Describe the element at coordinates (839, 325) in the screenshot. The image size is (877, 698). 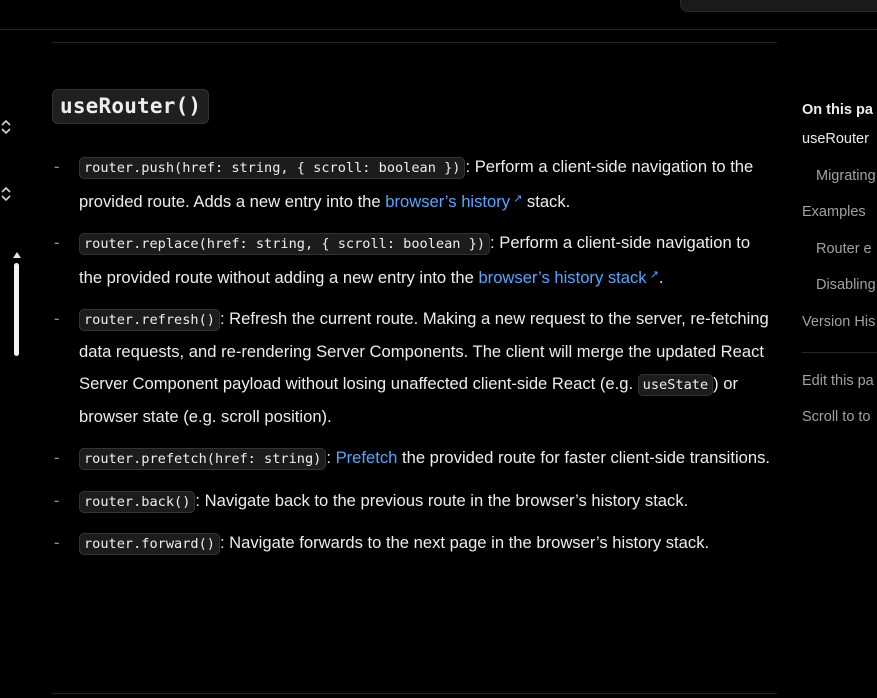
I see `toc-item: Version His` at that location.